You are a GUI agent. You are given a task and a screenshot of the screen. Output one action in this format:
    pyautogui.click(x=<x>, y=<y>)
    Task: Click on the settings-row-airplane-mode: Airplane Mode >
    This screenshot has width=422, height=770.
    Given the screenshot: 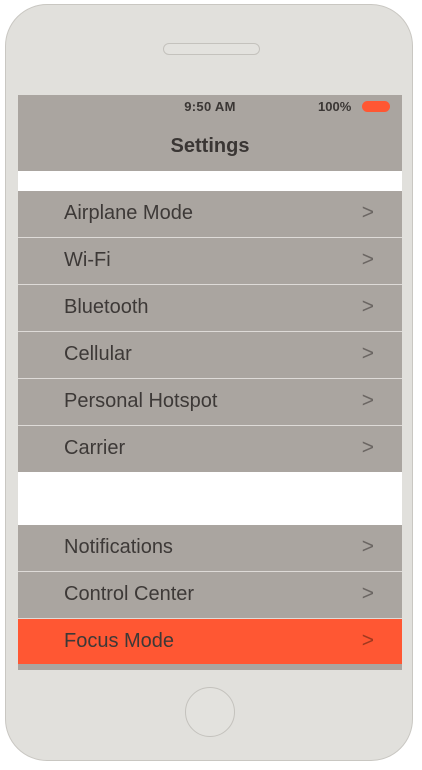 What is the action you would take?
    pyautogui.click(x=210, y=214)
    